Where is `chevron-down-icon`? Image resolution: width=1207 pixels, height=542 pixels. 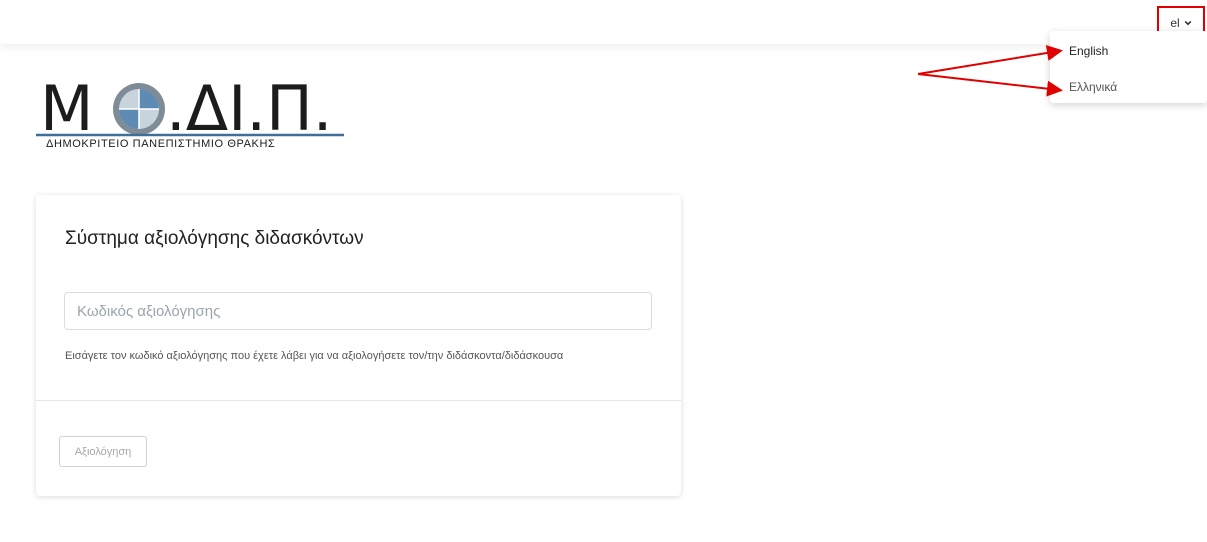 chevron-down-icon is located at coordinates (1188, 22).